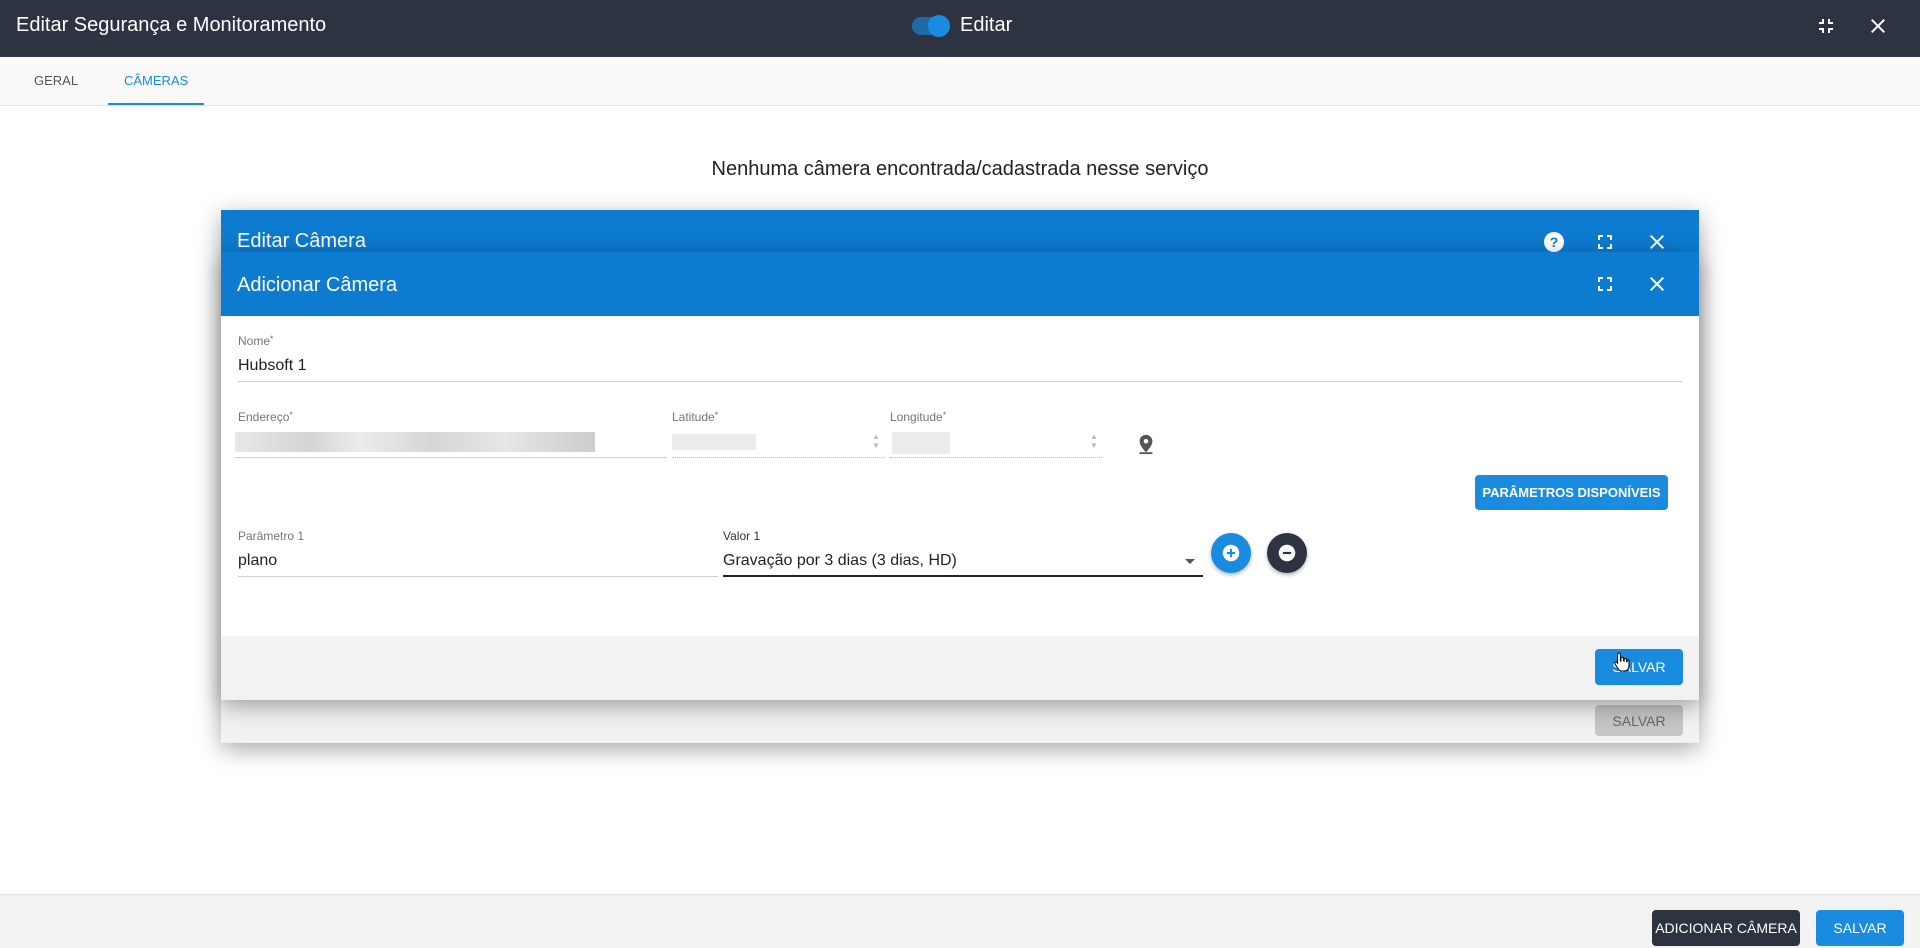 The image size is (1920, 948). I want to click on save-button-disabled: SALVAR, so click(1639, 720).